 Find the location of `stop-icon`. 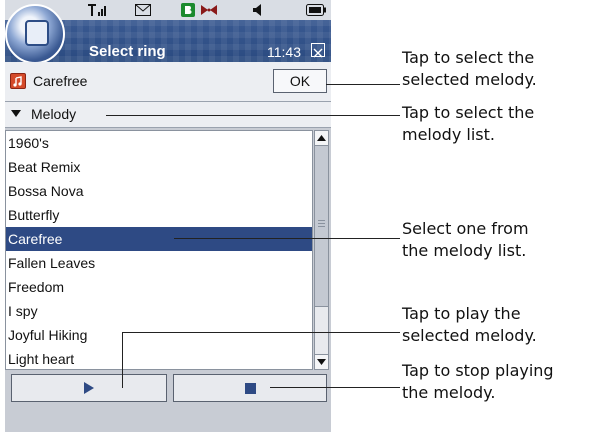

stop-icon is located at coordinates (250, 388).